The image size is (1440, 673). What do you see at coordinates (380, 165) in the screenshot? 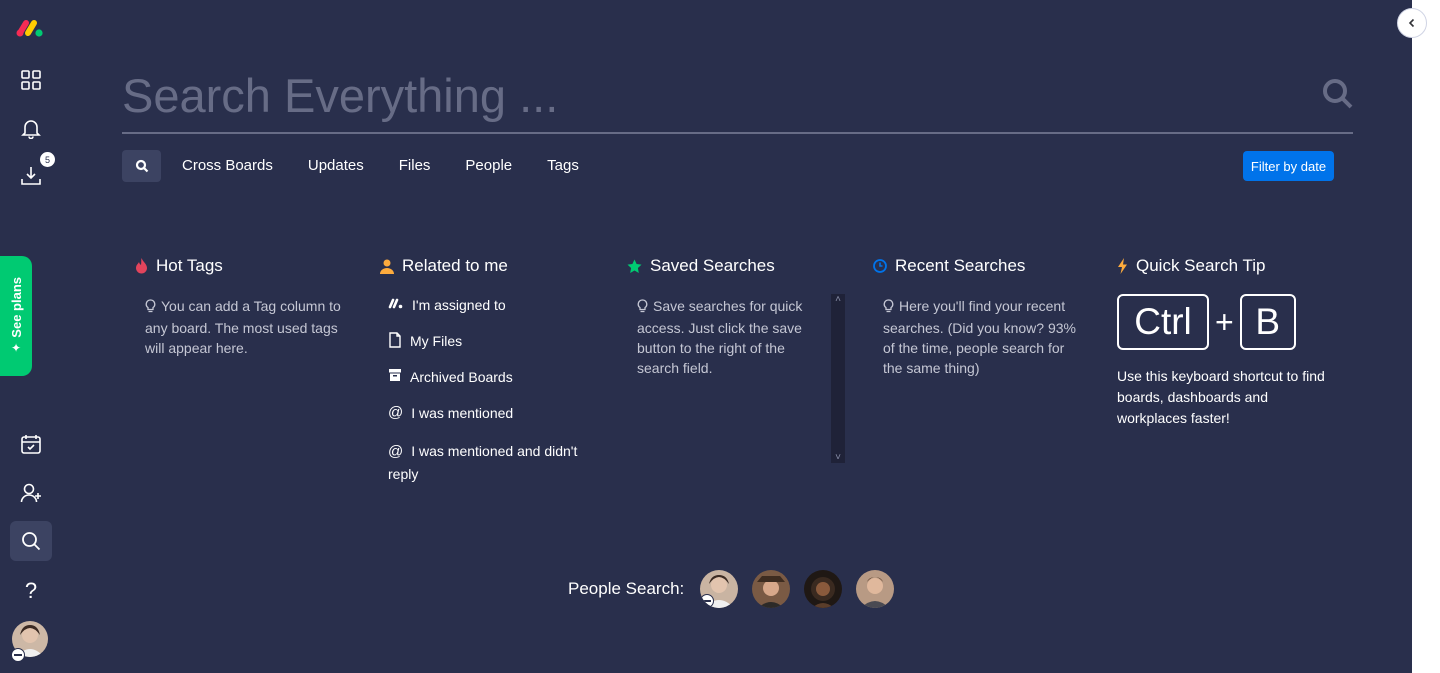
I see `search-tabs: Cross Boards Updates Files People Tags` at bounding box center [380, 165].